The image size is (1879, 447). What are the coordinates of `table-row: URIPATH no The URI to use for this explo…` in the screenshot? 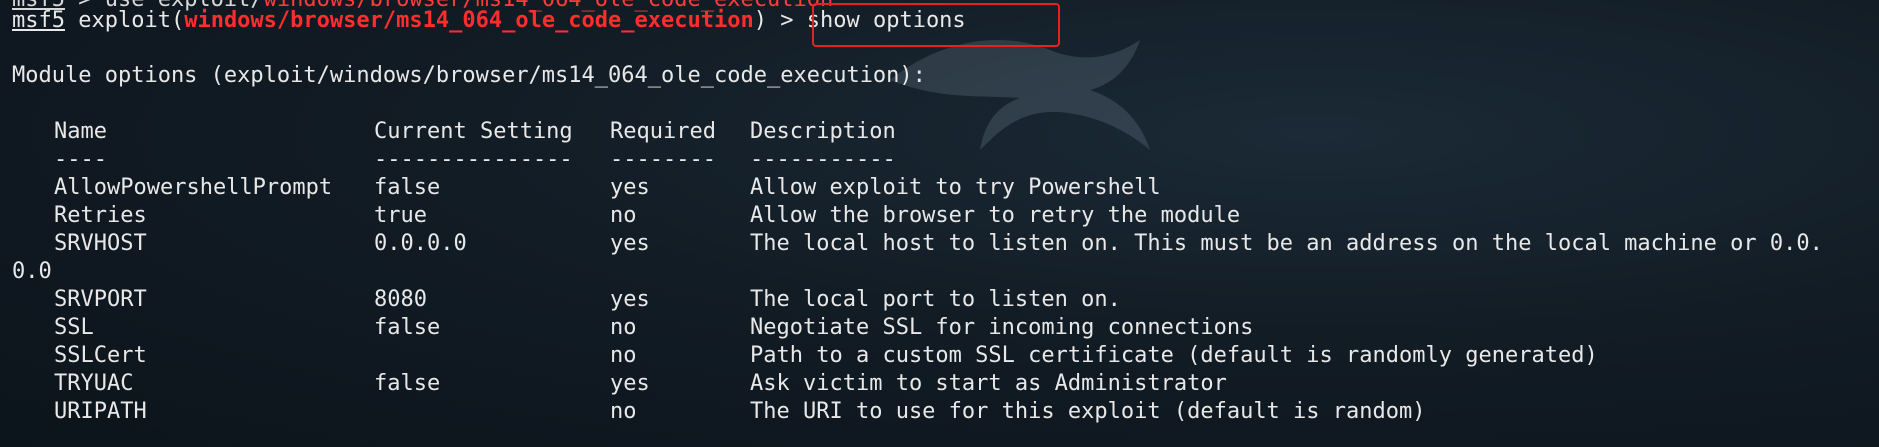 It's located at (939, 412).